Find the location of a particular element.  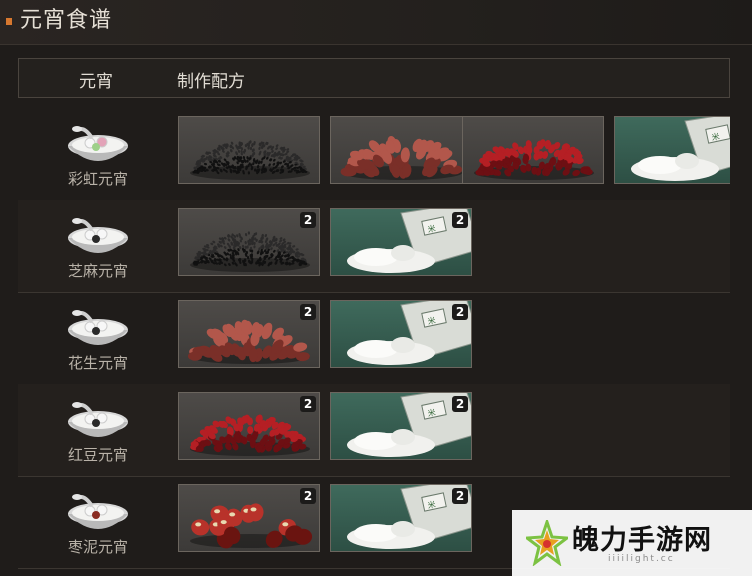

black-sesame-ingredient-slot is located at coordinates (249, 150).